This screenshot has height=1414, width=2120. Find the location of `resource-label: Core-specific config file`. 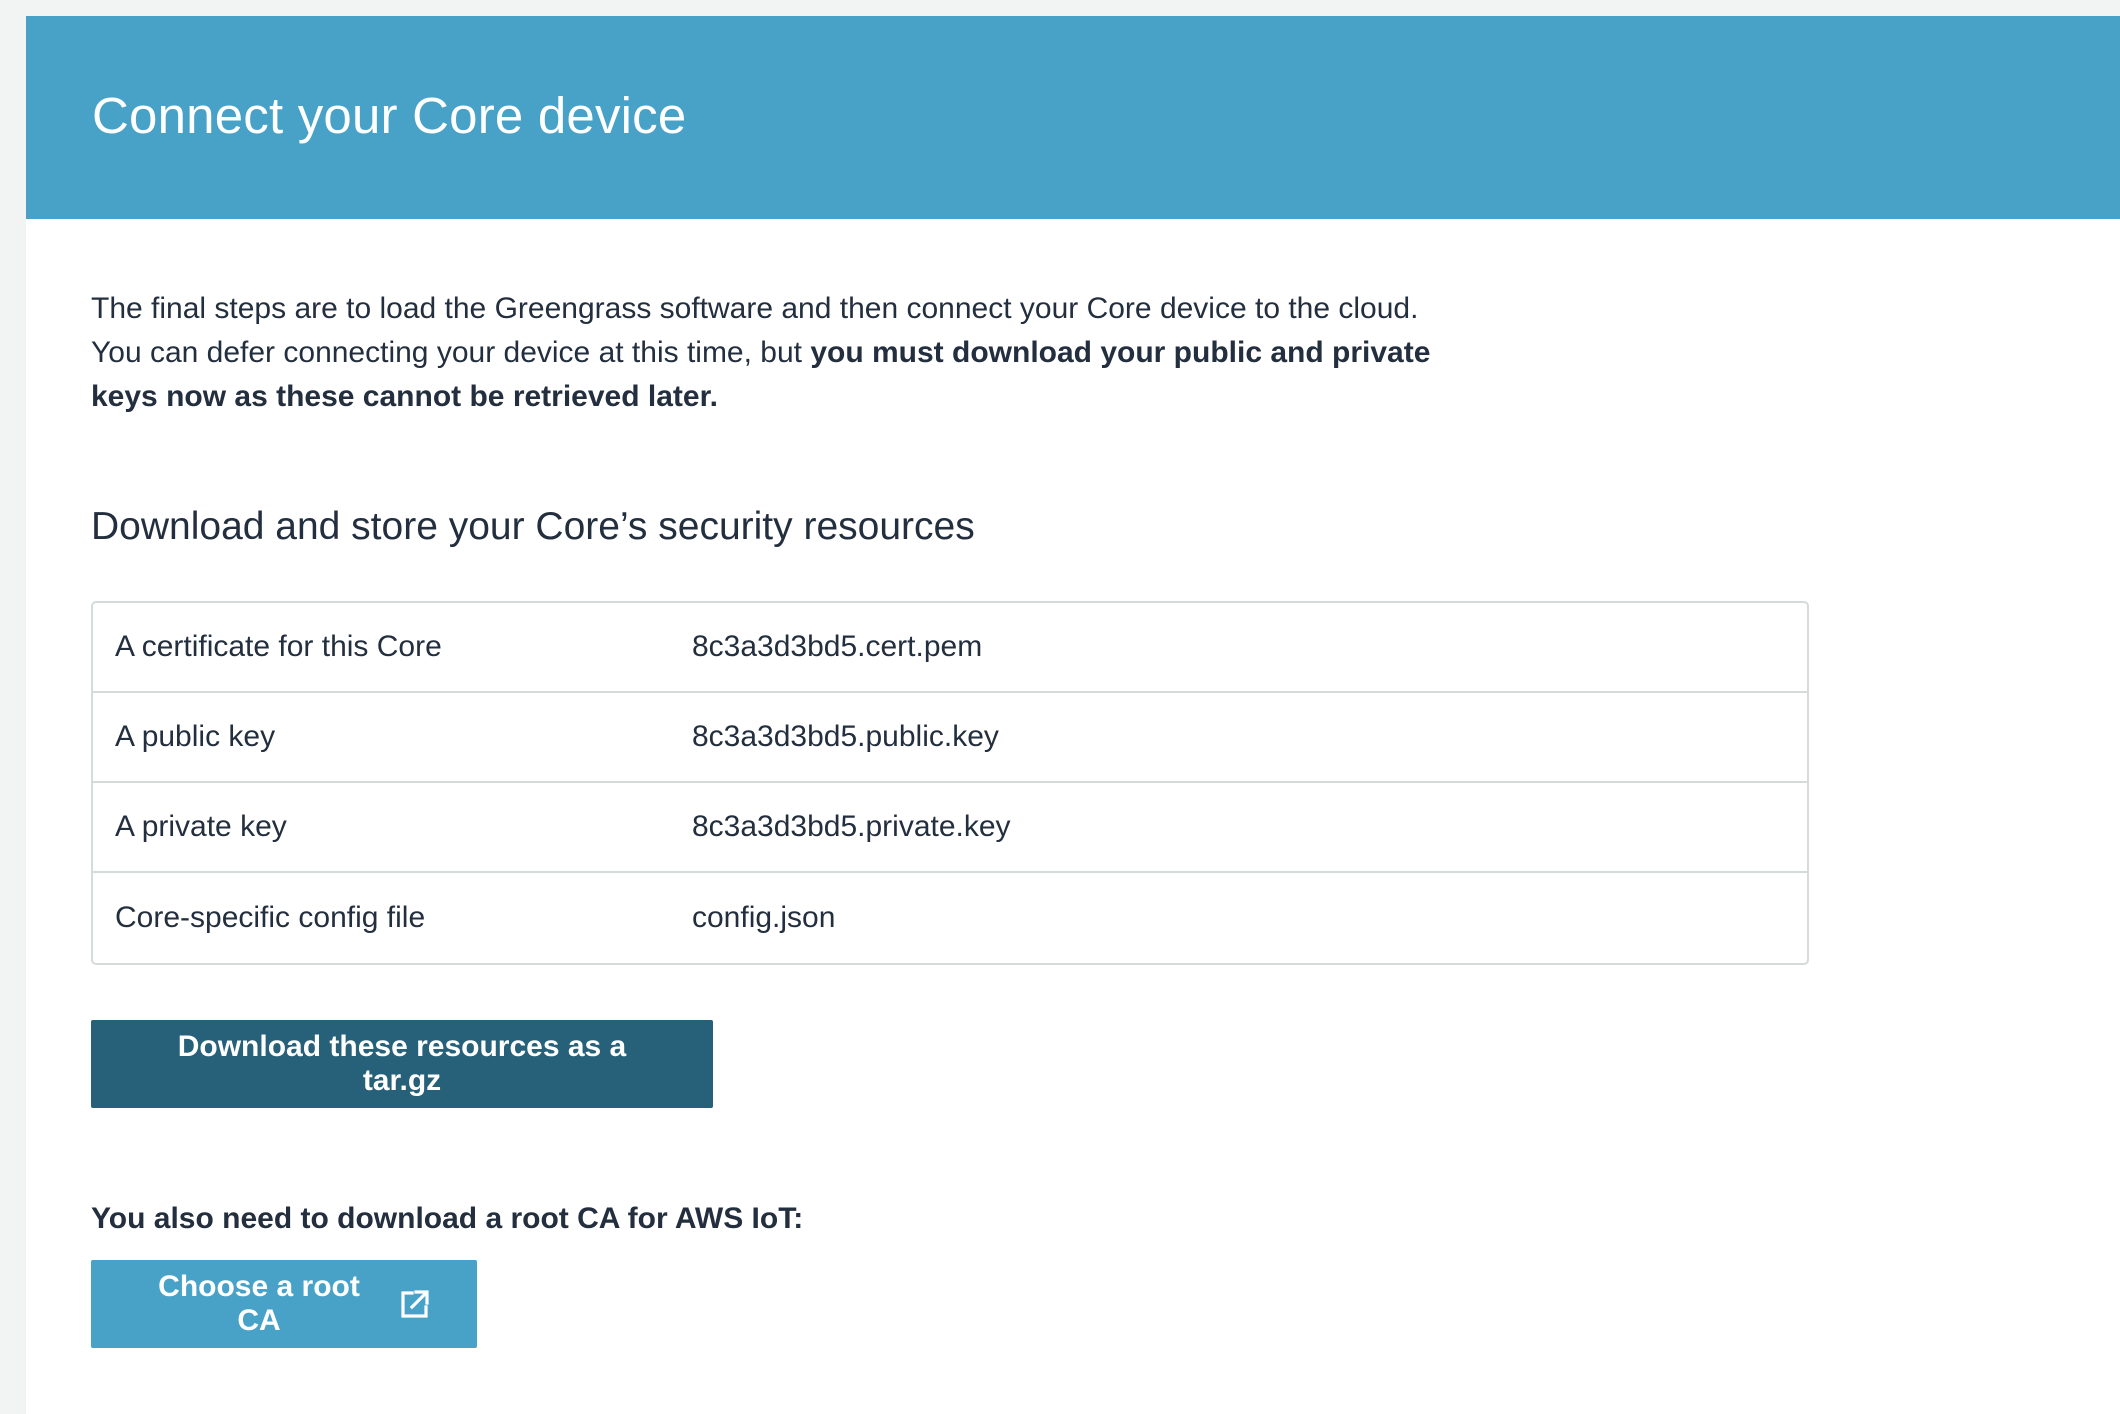

resource-label: Core-specific config file is located at coordinates (270, 917).